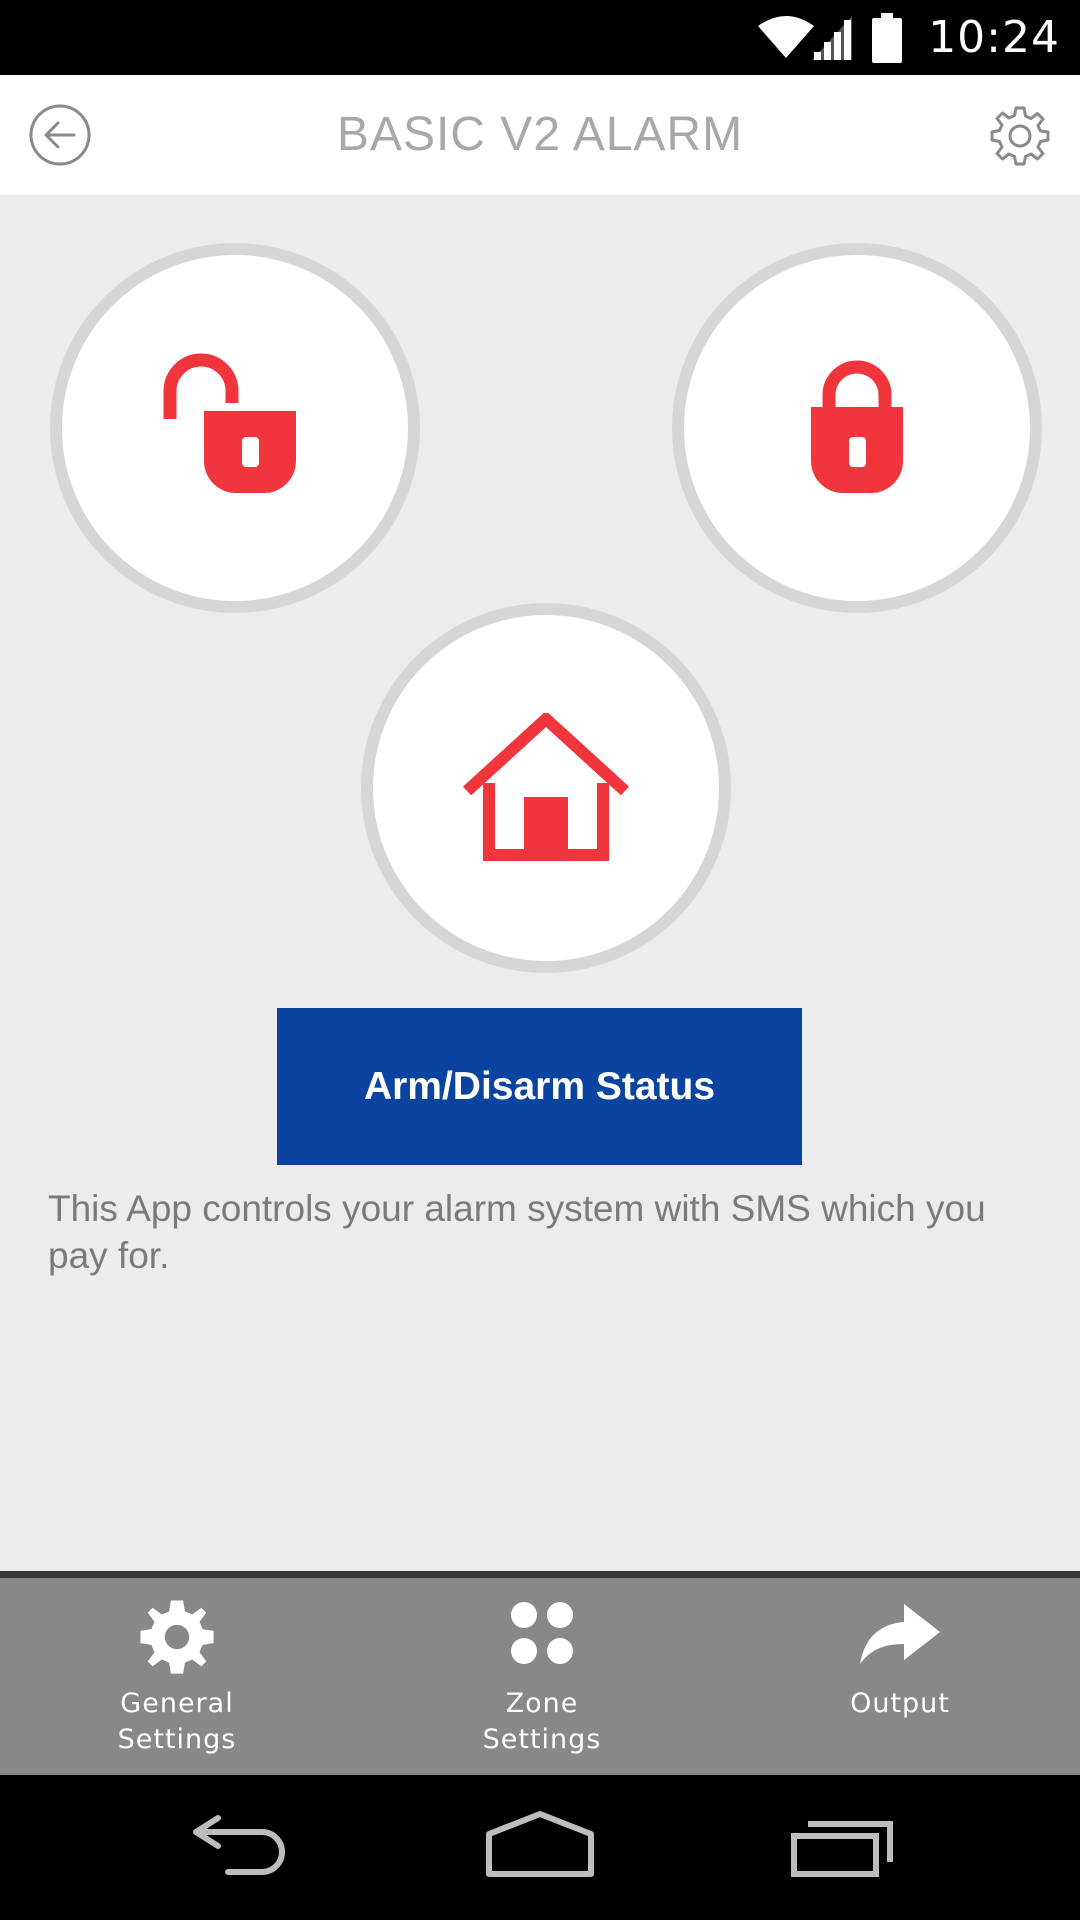 Image resolution: width=1080 pixels, height=1920 pixels. What do you see at coordinates (540, 1574) in the screenshot?
I see `toolbar-divider` at bounding box center [540, 1574].